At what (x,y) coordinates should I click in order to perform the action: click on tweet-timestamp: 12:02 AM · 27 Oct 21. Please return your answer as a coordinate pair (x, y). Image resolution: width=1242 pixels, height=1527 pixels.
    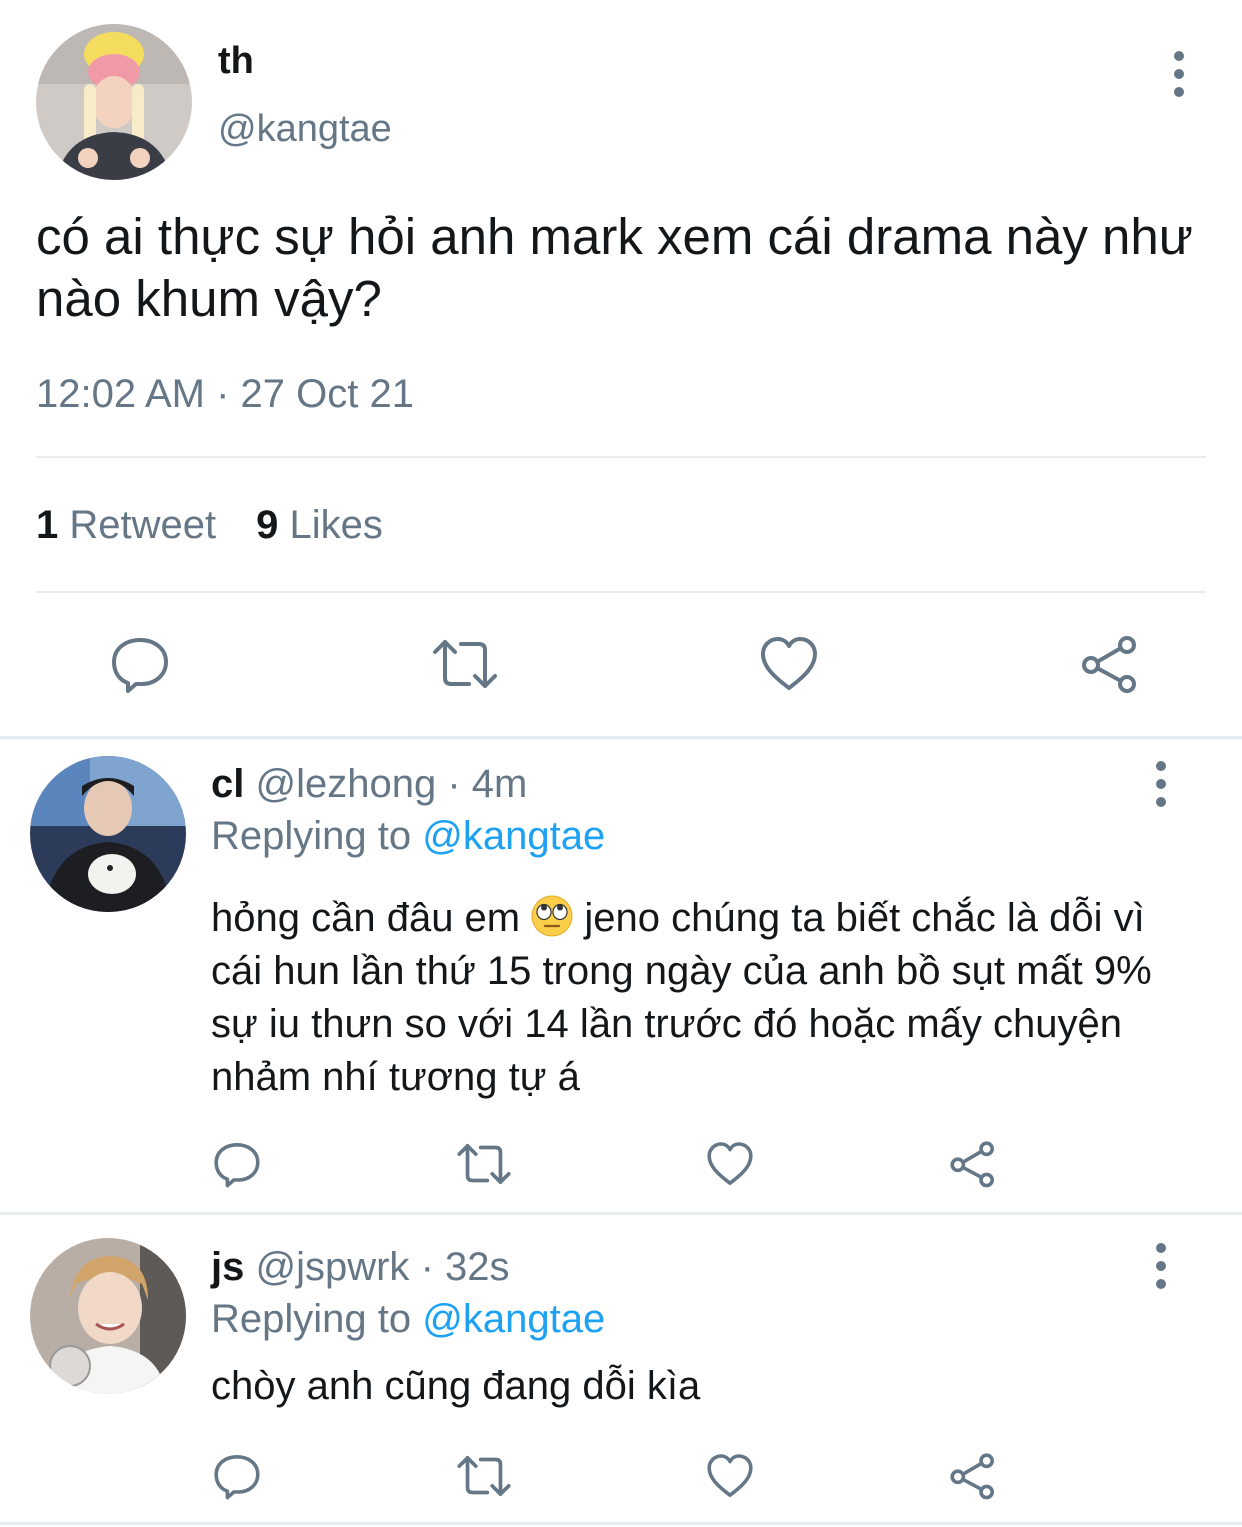
    Looking at the image, I should click on (225, 394).